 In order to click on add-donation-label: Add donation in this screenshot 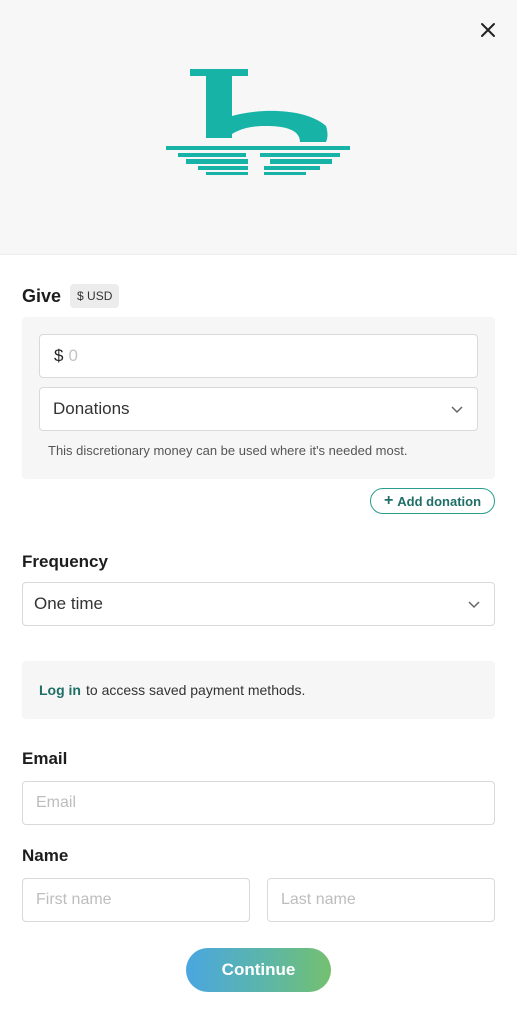, I will do `click(439, 501)`.